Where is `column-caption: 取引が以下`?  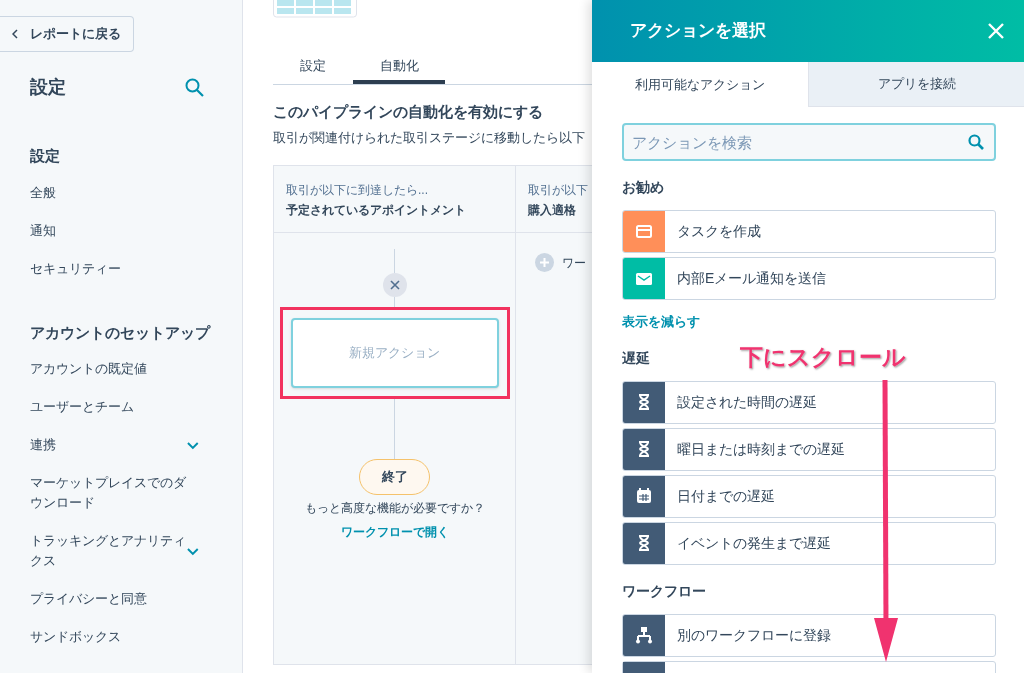
column-caption: 取引が以下 is located at coordinates (558, 190).